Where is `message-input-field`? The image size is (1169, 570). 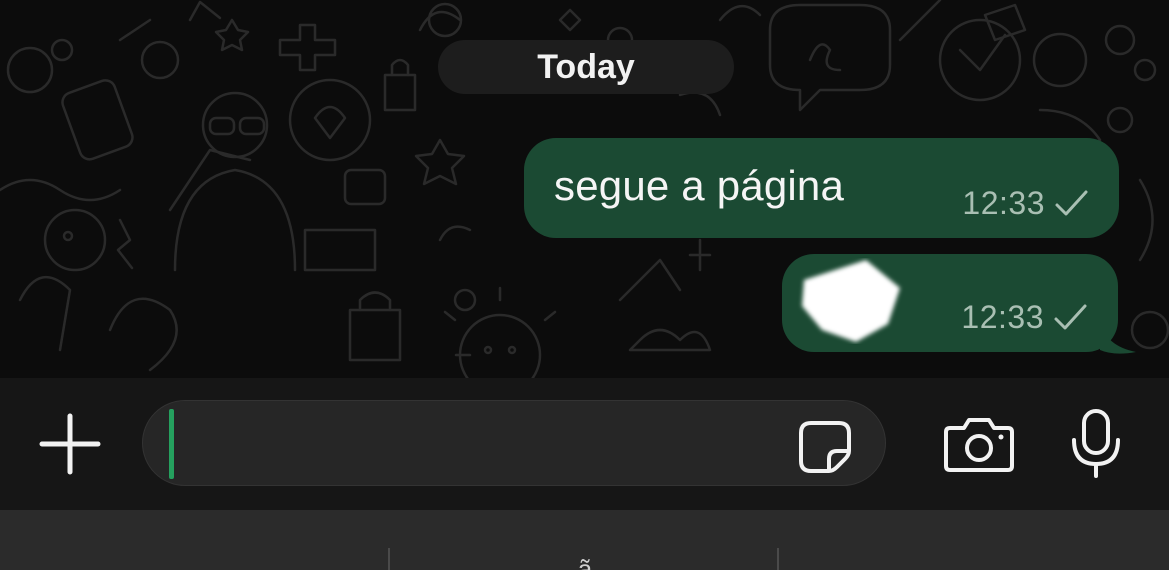 message-input-field is located at coordinates (514, 443).